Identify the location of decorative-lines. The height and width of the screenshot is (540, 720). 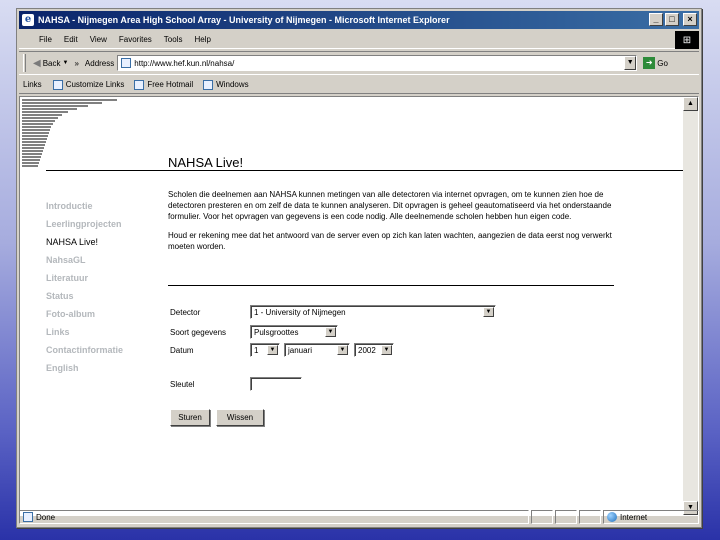
(69, 133).